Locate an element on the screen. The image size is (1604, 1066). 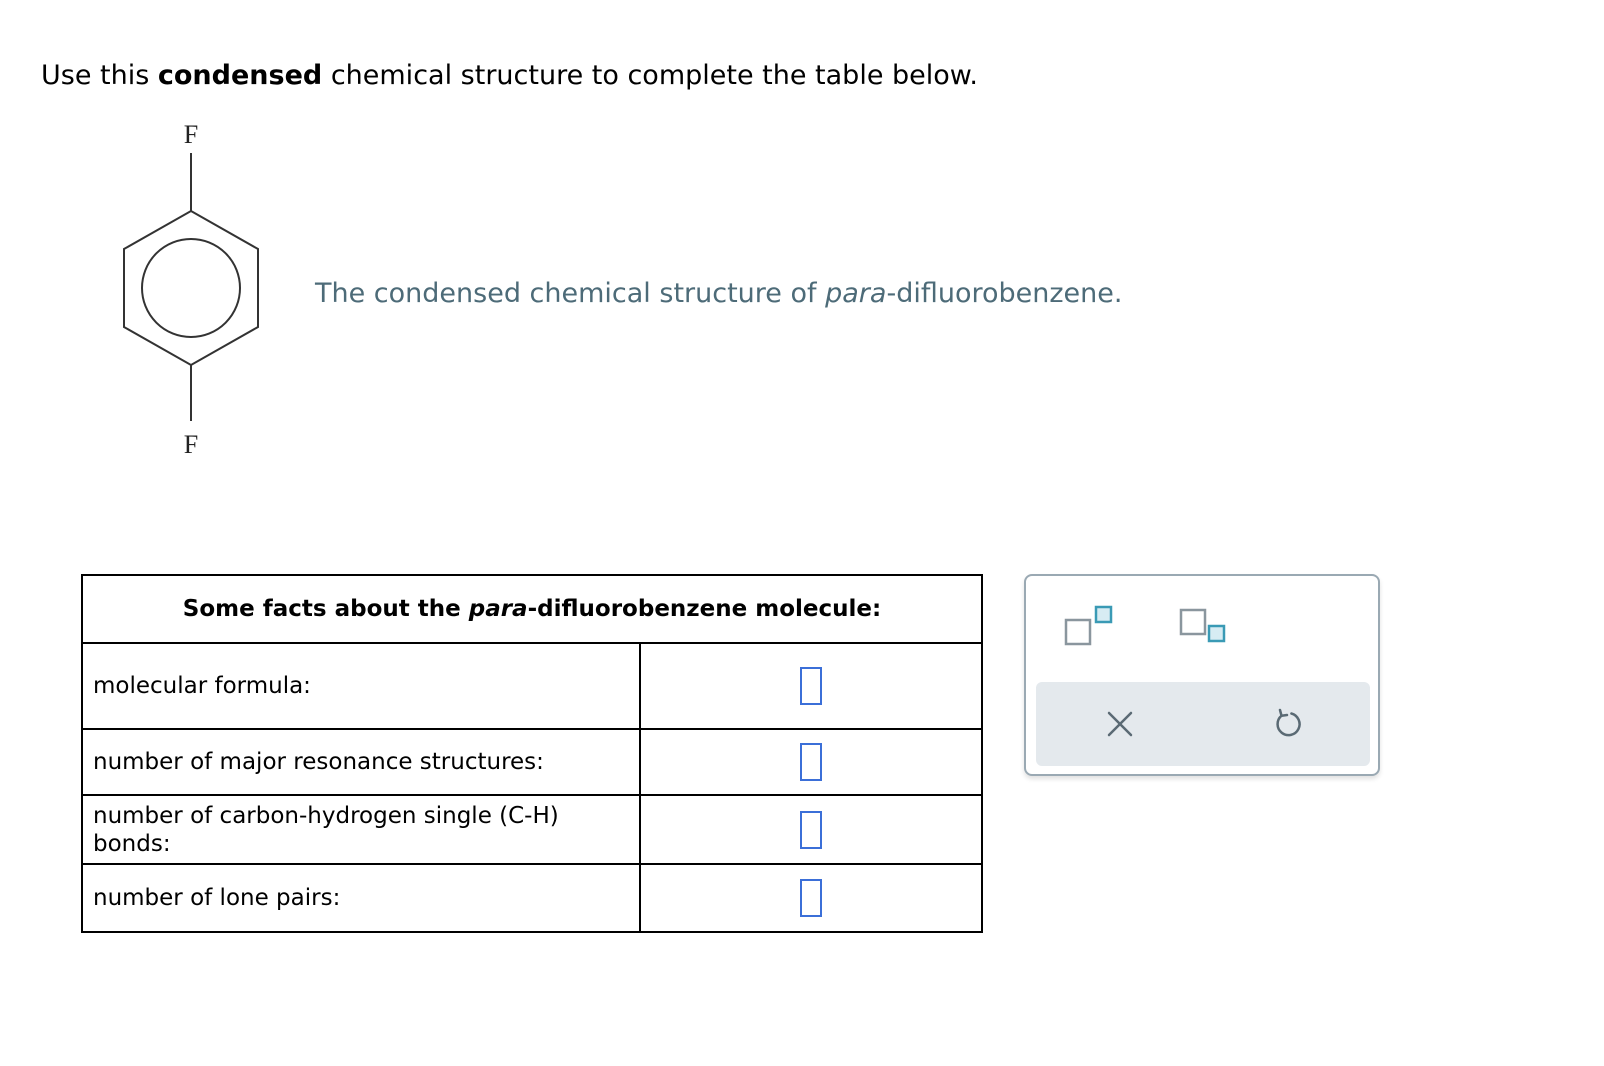
subscript-button is located at coordinates (1203, 626).